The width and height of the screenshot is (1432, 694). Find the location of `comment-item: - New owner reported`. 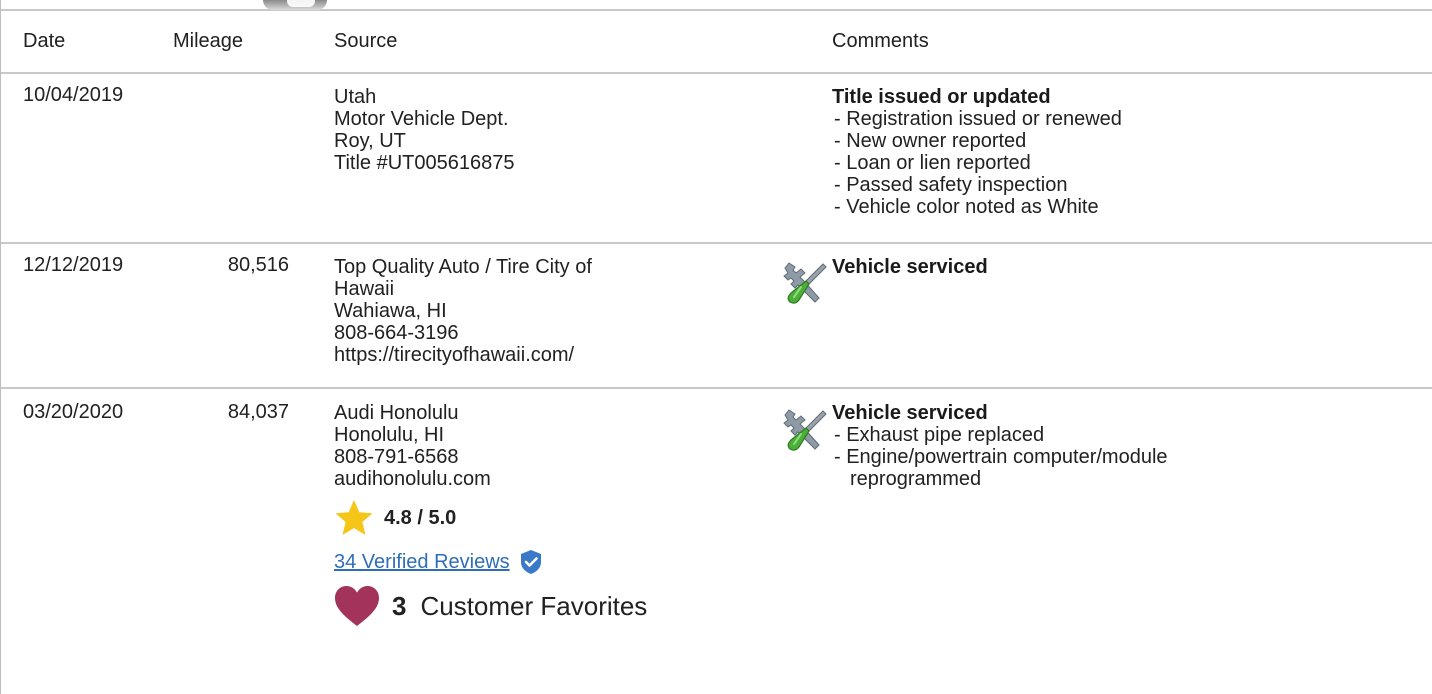

comment-item: - New owner reported is located at coordinates (930, 141).